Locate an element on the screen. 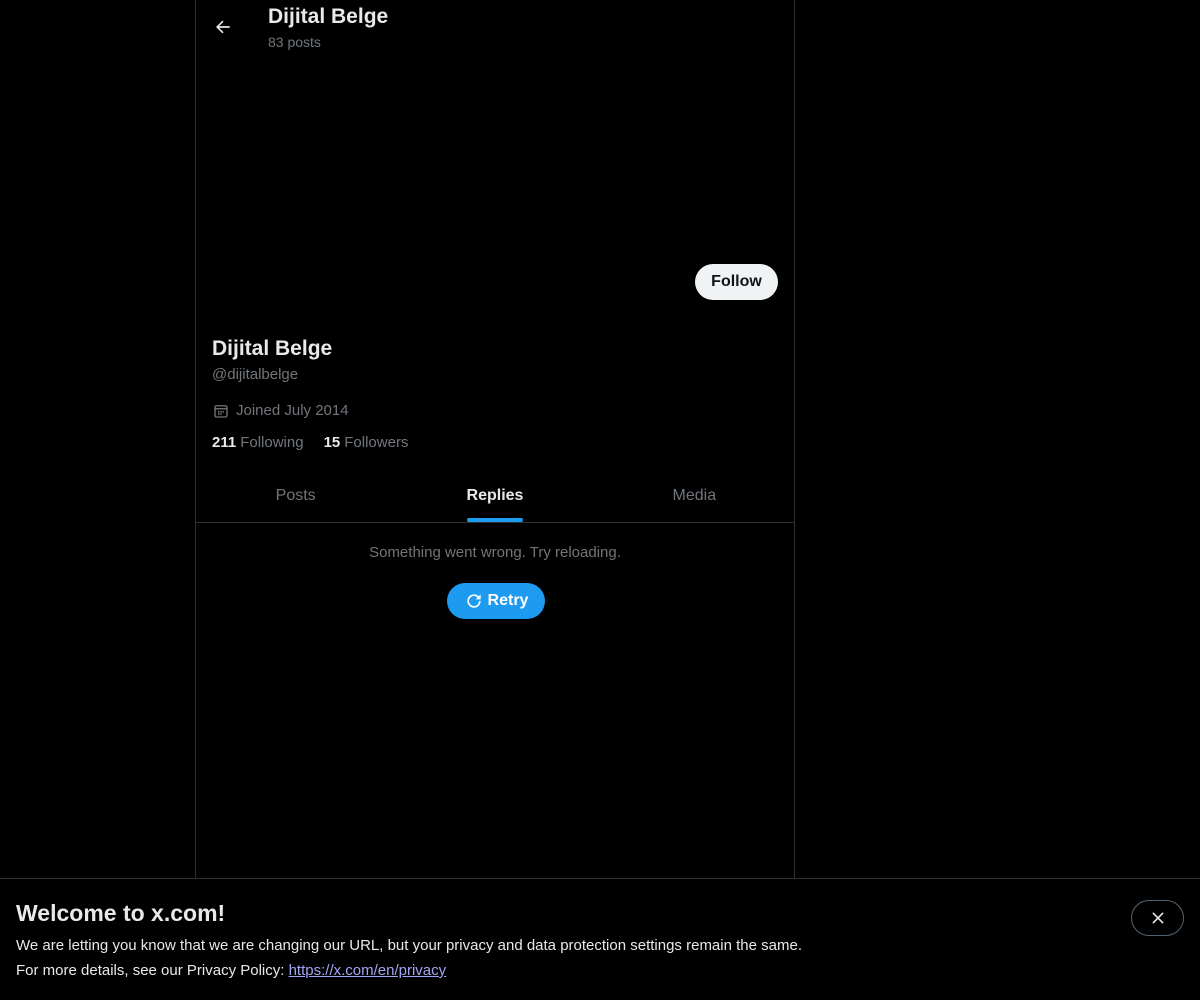 The image size is (1200, 1000). error-message: Something went wrong. Try reloading. is located at coordinates (495, 552).